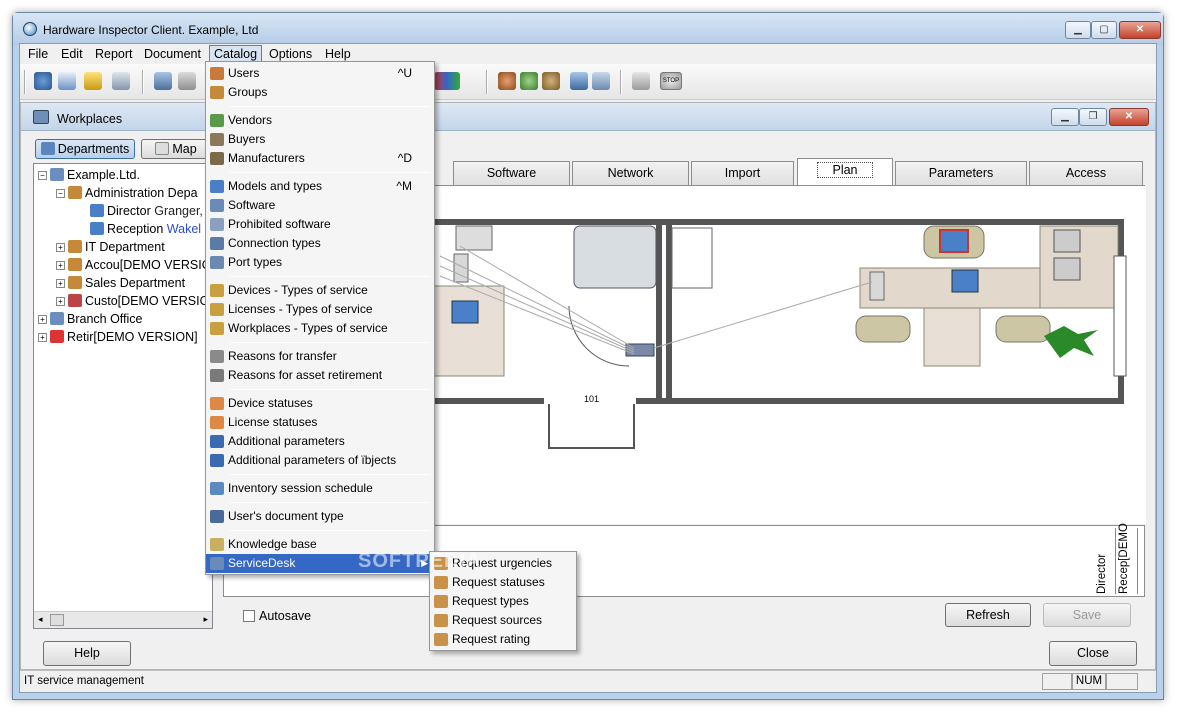 Image resolution: width=1184 pixels, height=720 pixels. Describe the element at coordinates (320, 441) in the screenshot. I see `catalog-item-additional-parameters: Additional parameters` at that location.